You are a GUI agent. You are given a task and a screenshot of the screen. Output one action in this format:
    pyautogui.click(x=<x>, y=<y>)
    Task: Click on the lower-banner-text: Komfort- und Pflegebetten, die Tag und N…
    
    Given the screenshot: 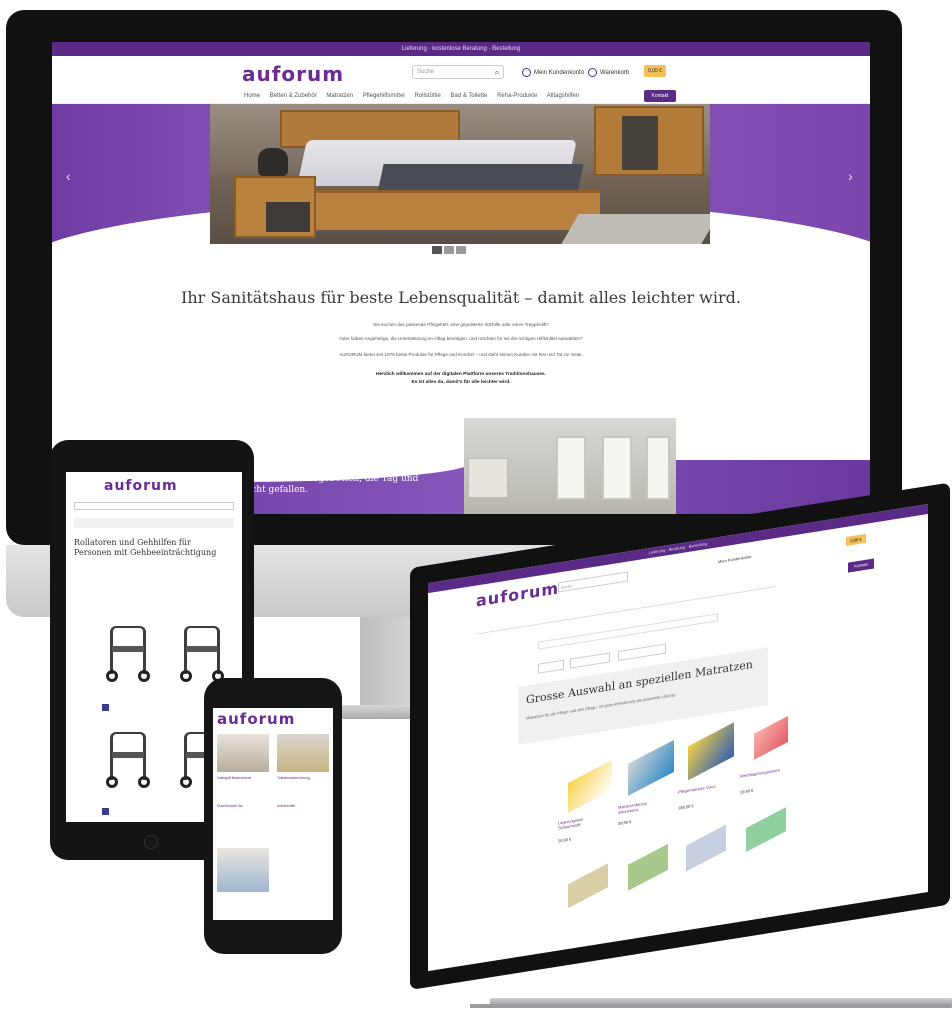 What is the action you would take?
    pyautogui.click(x=328, y=484)
    